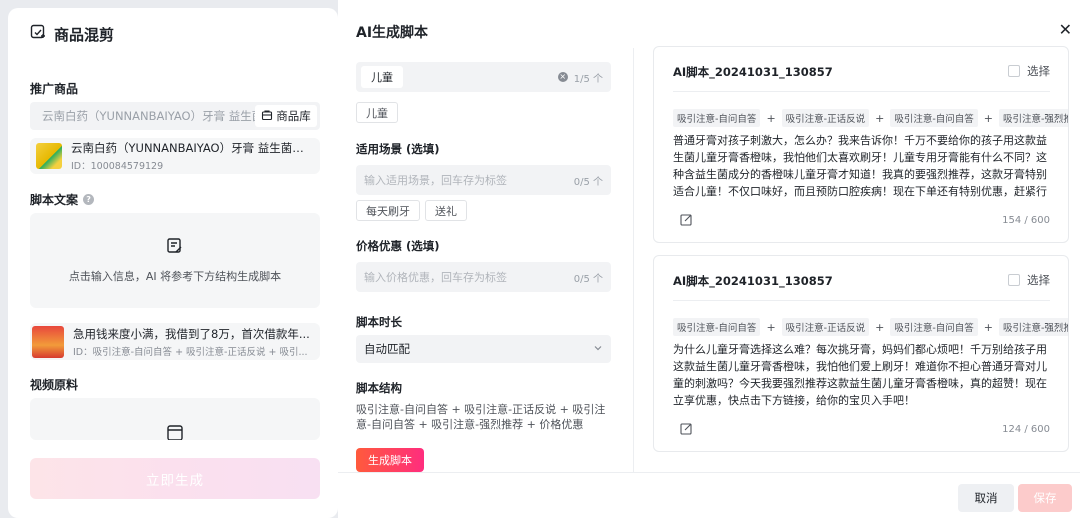 This screenshot has width=1080, height=518. What do you see at coordinates (1065, 29) in the screenshot?
I see `close-icon: ✕` at bounding box center [1065, 29].